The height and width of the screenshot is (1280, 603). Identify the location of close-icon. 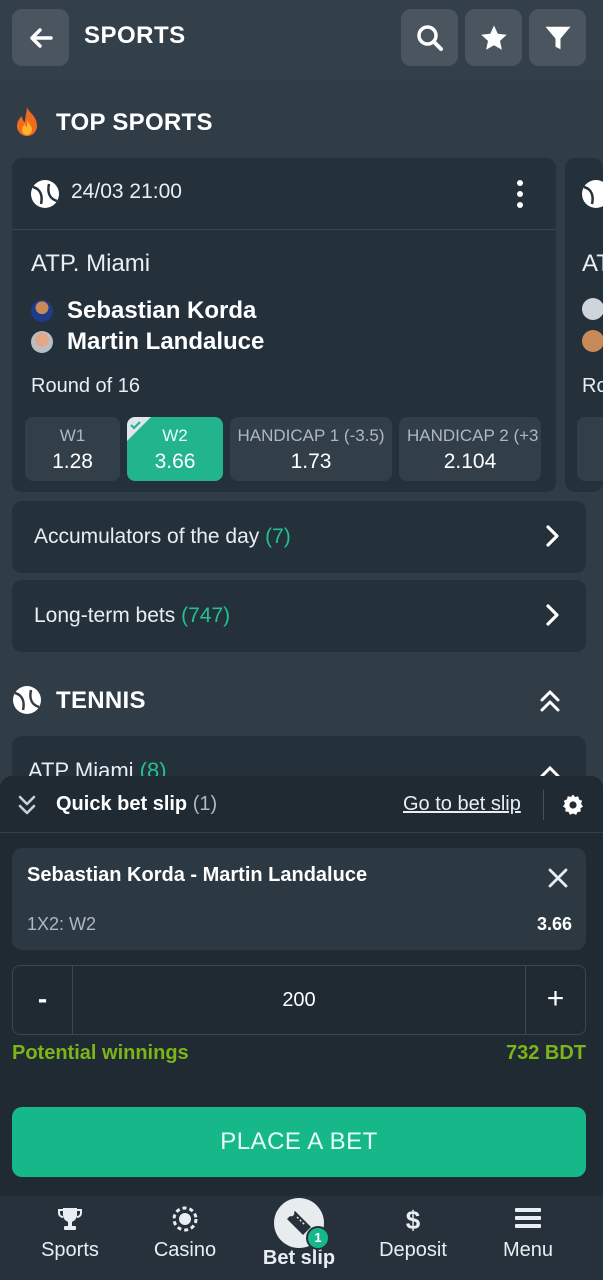
(558, 878).